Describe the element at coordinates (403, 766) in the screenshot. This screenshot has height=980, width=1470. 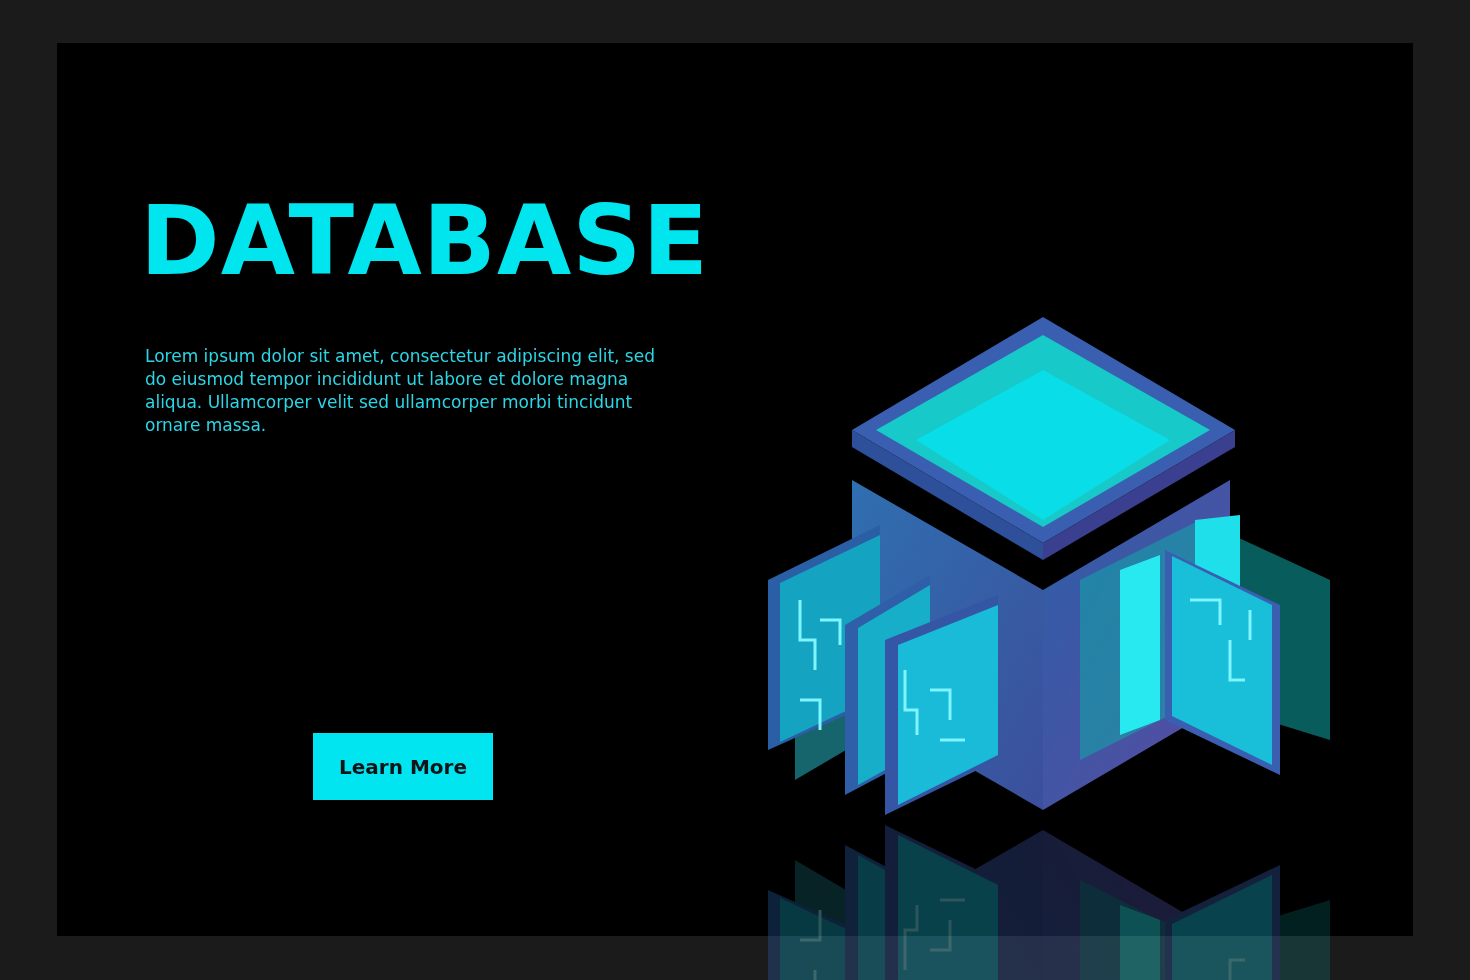
I see `learn-more-button: Learn More` at that location.